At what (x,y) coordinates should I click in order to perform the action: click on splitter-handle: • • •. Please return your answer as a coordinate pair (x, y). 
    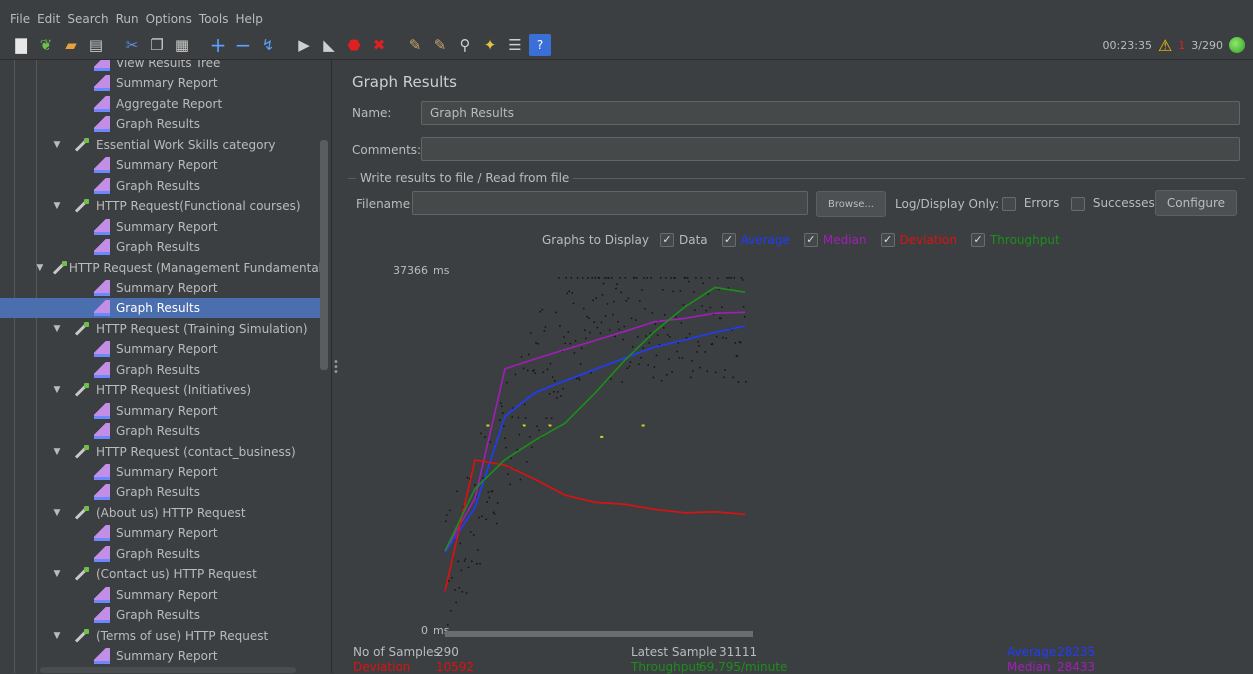
    Looking at the image, I should click on (336, 368).